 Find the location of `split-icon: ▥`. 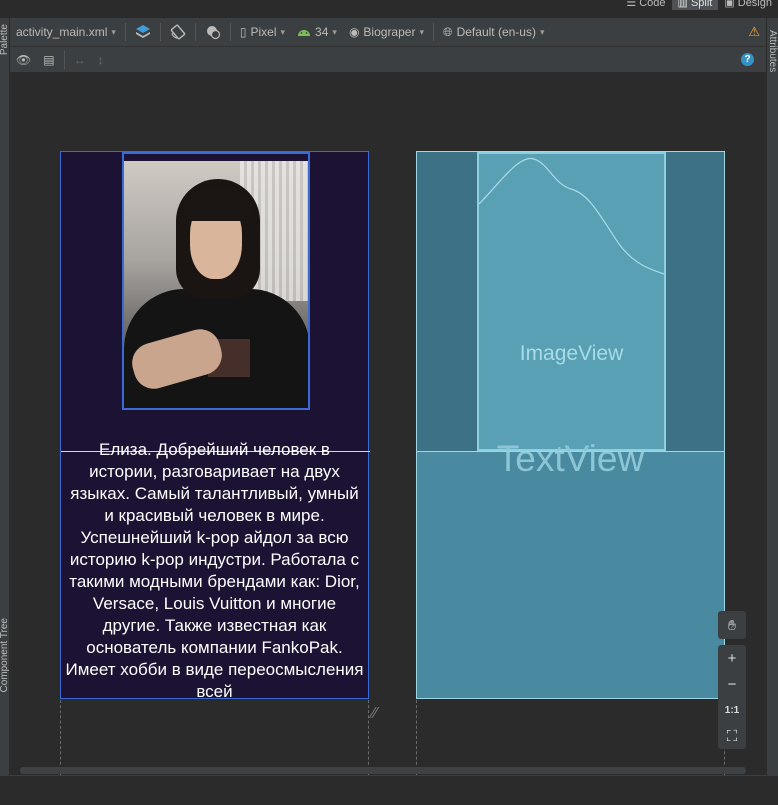

split-icon: ▥ is located at coordinates (682, 4).